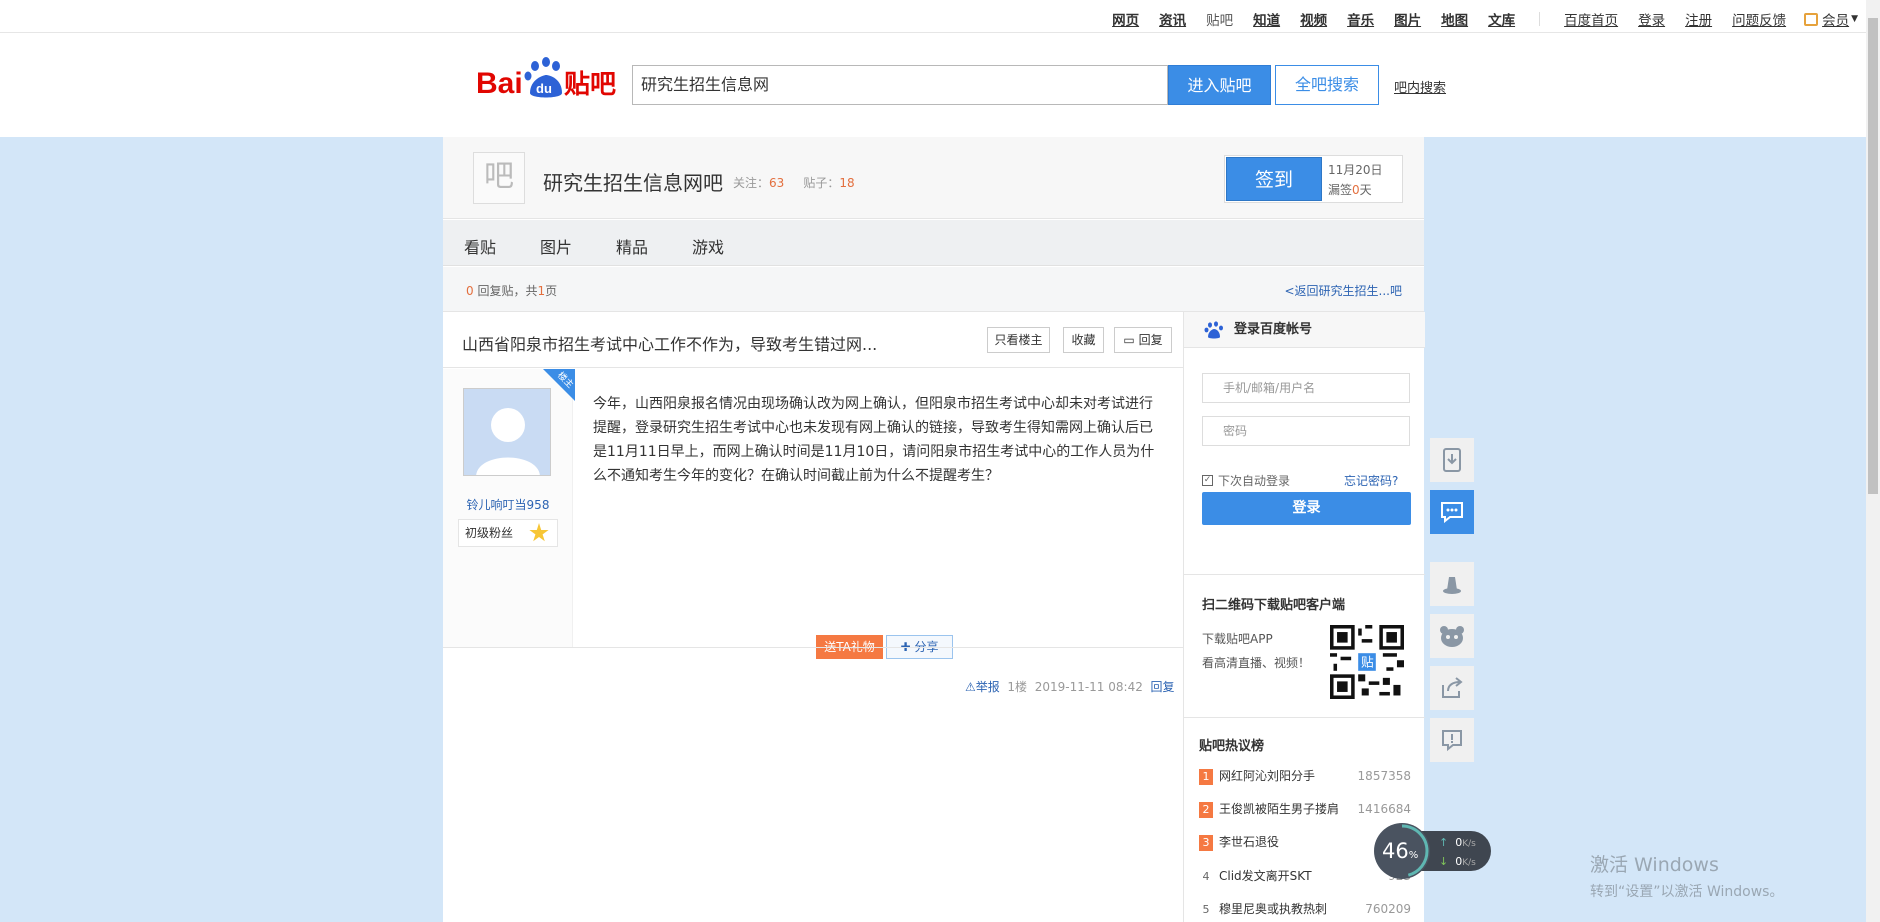 The height and width of the screenshot is (922, 1880). Describe the element at coordinates (1279, 809) in the screenshot. I see `hot-name: 王俊凯被陌生男子搂肩` at that location.